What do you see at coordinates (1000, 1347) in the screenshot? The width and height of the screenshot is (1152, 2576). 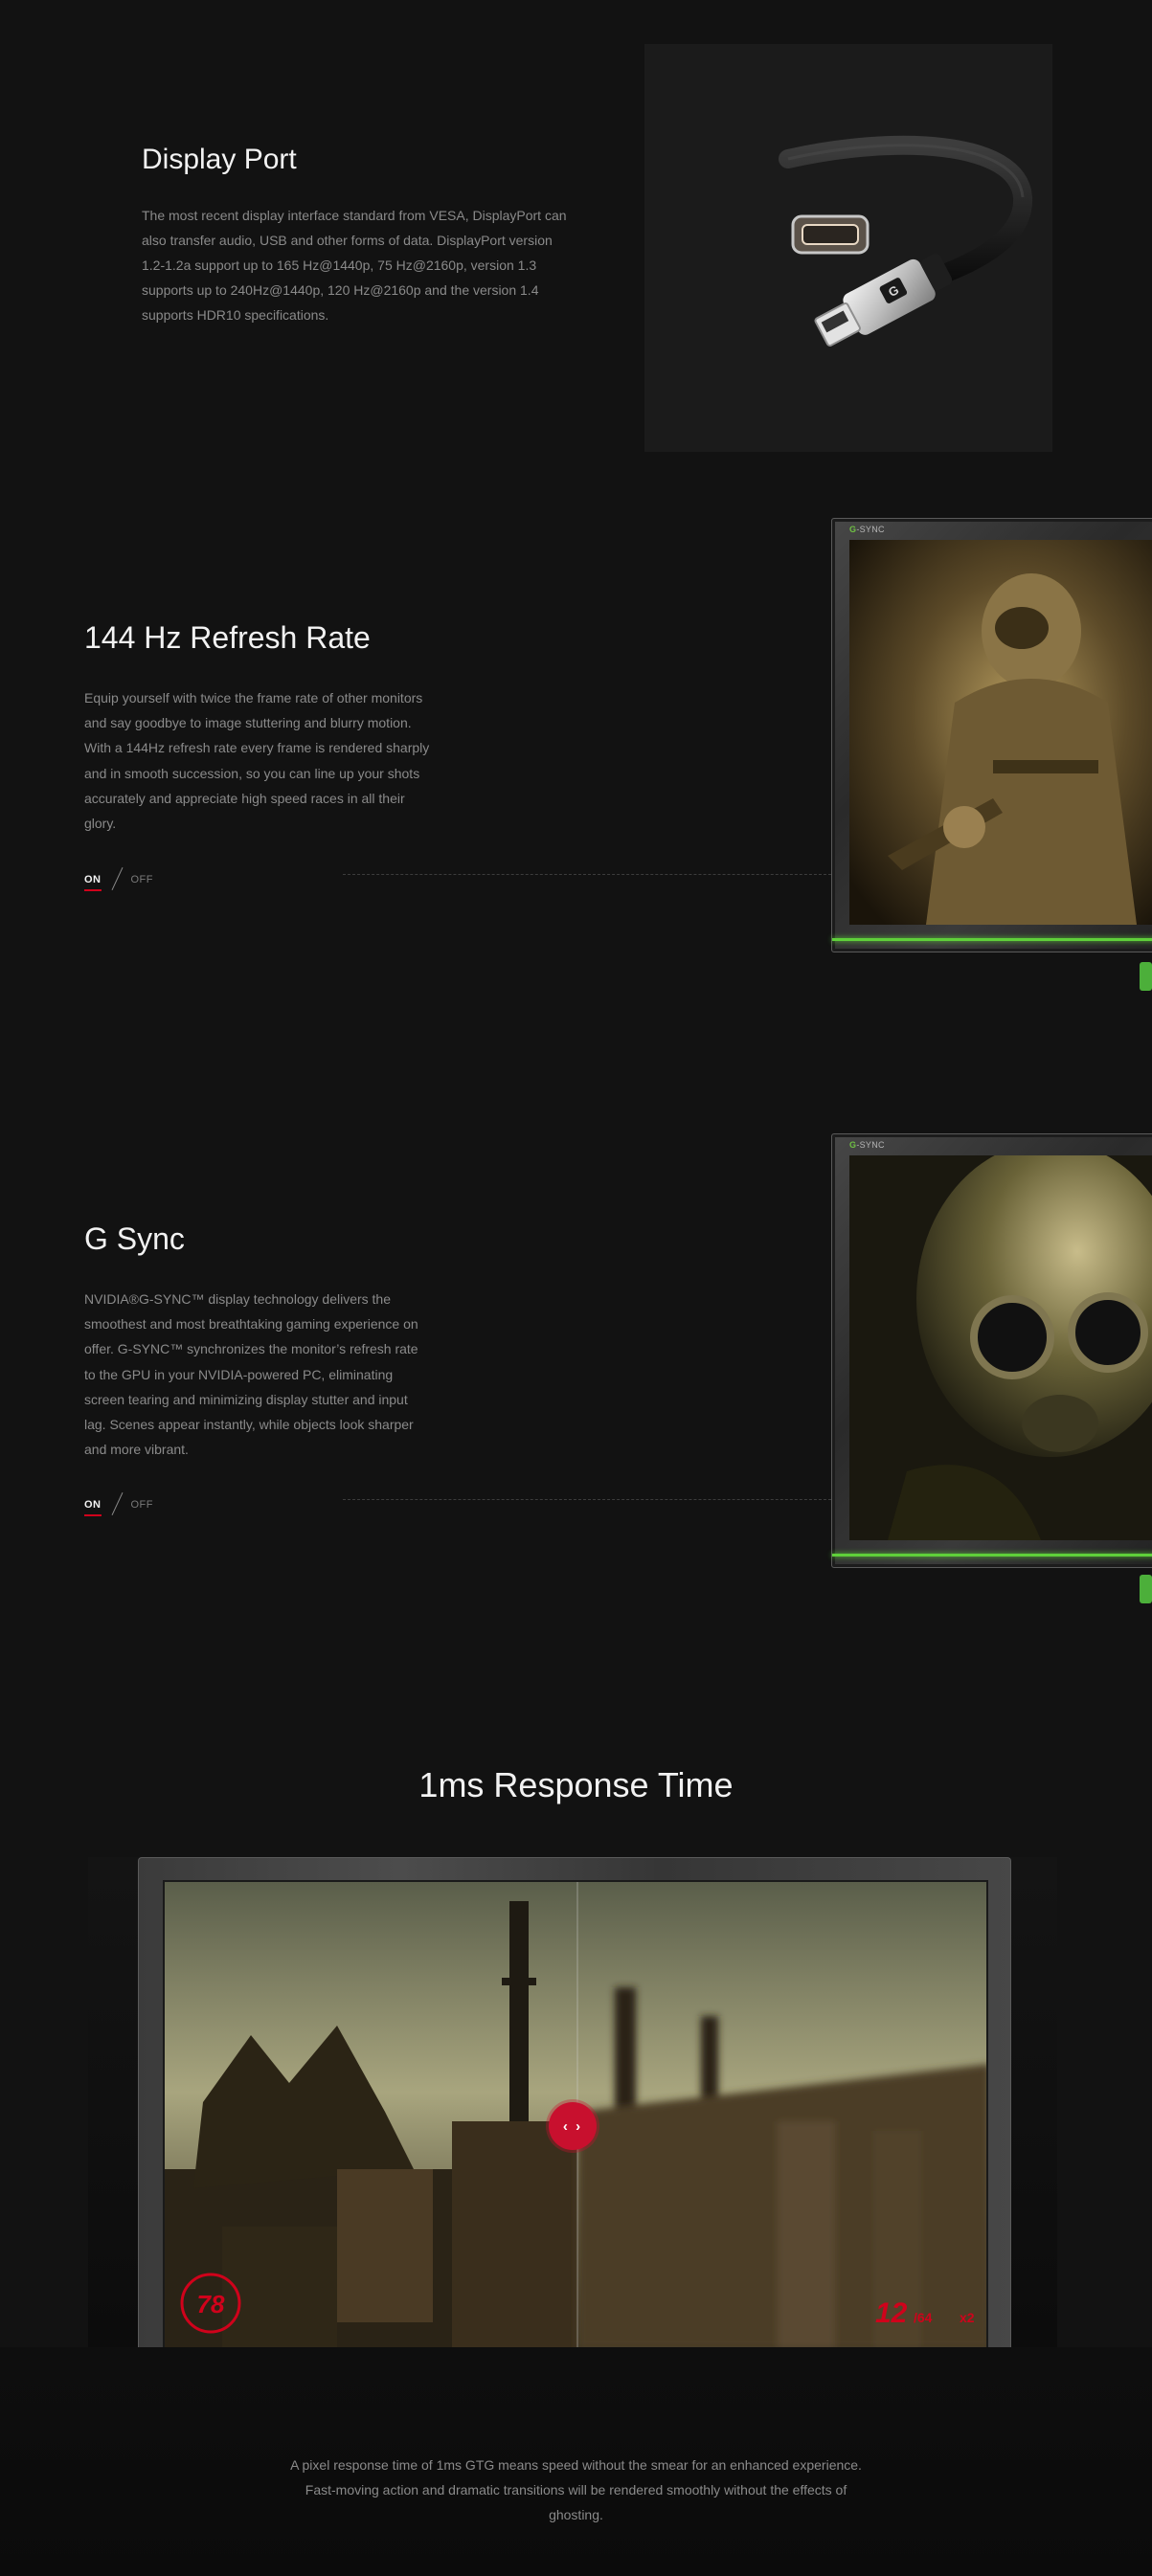 I see `game-screen-gasmask` at bounding box center [1000, 1347].